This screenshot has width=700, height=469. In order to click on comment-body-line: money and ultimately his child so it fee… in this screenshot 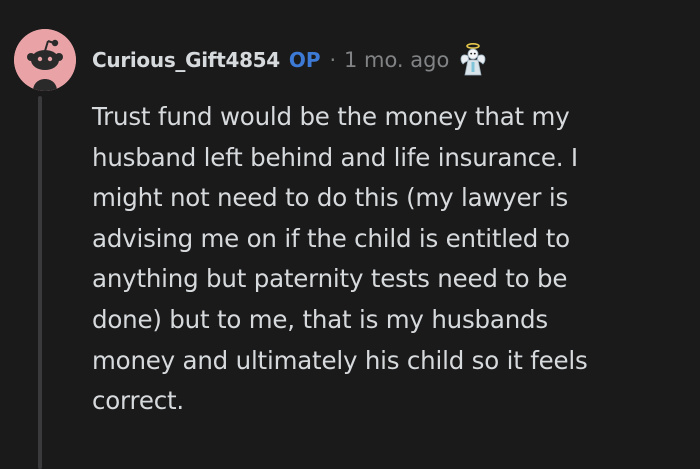, I will do `click(340, 360)`.